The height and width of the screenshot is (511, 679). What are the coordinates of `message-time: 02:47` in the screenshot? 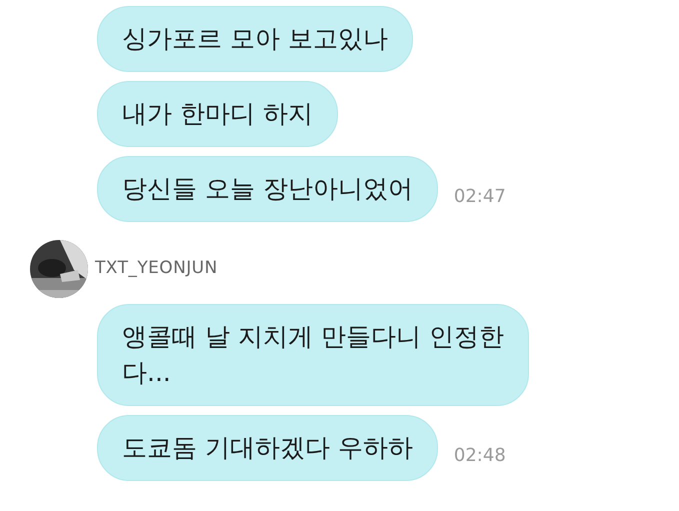 It's located at (480, 197).